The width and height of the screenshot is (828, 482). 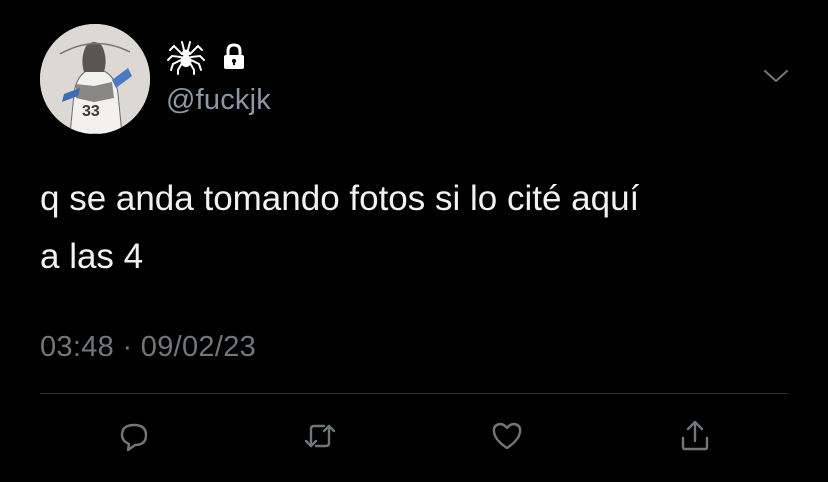 What do you see at coordinates (198, 347) in the screenshot?
I see `tweet-date: 09/02/23` at bounding box center [198, 347].